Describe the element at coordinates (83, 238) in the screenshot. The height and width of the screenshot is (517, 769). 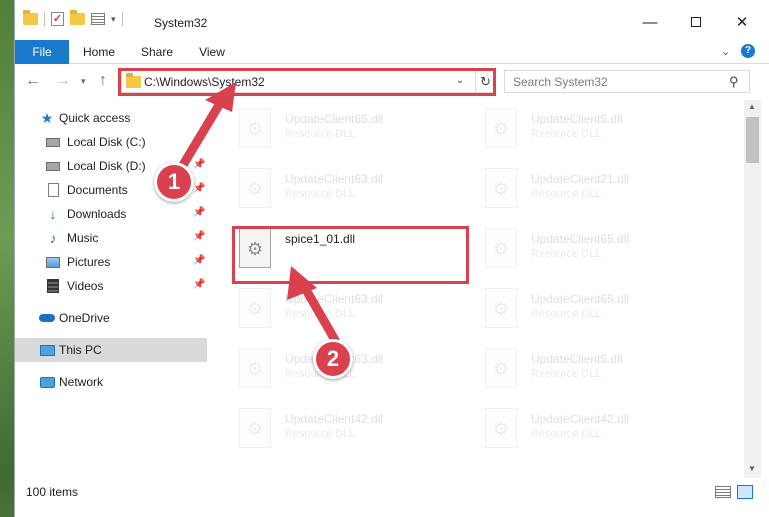
I see `sidebar-item-label: Music` at that location.